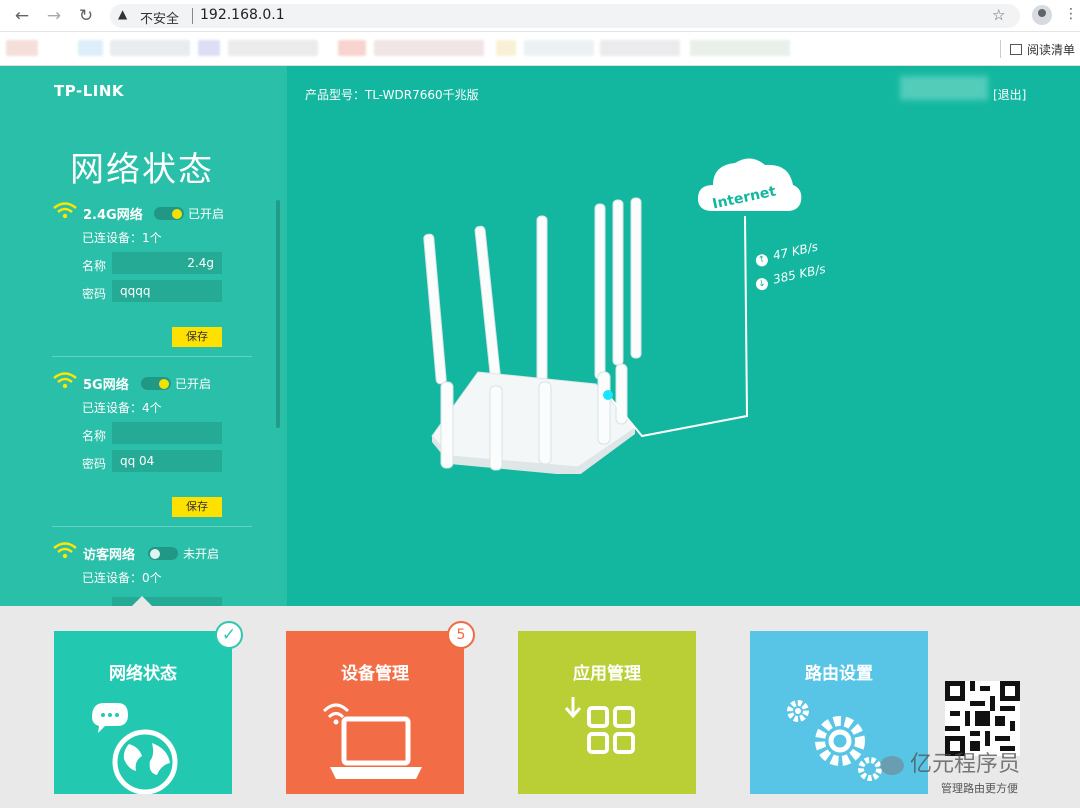 The height and width of the screenshot is (808, 1080). I want to click on tile-device-management: 设备管理, so click(375, 712).